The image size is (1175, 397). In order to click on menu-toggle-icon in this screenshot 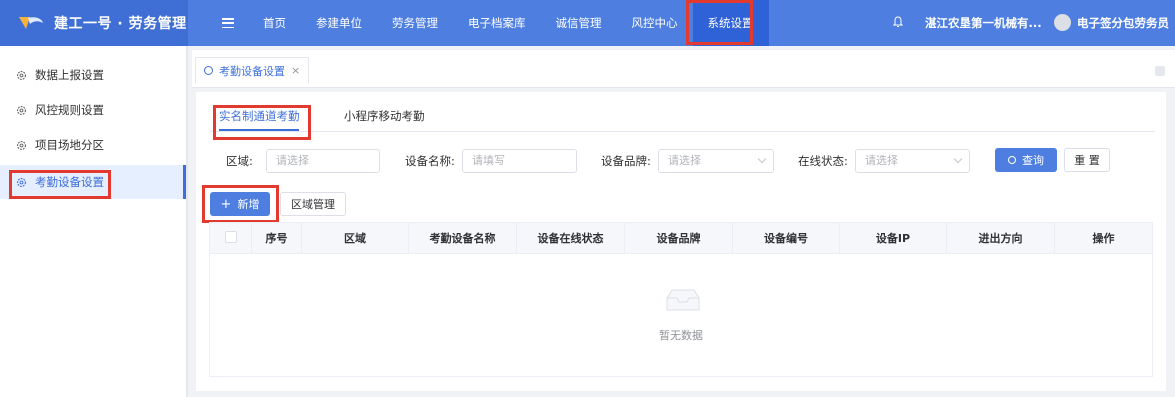, I will do `click(228, 23)`.